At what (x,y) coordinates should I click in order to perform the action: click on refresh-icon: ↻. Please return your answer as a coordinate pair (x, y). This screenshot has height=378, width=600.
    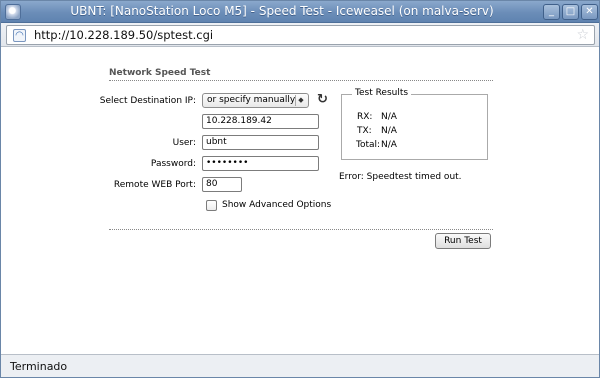
    Looking at the image, I should click on (324, 99).